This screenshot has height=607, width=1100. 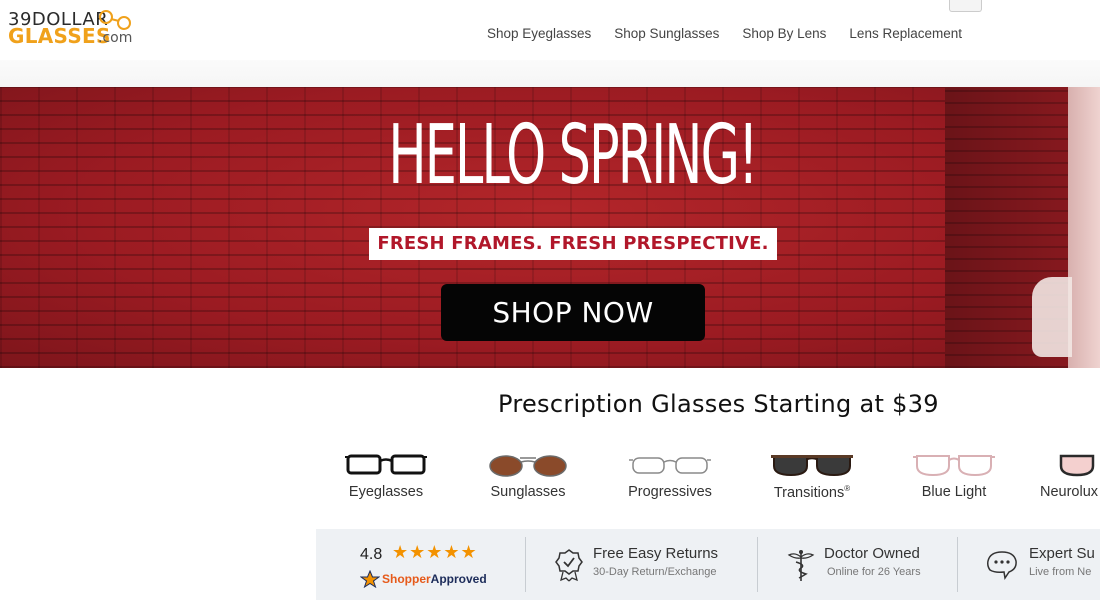 What do you see at coordinates (371, 554) in the screenshot?
I see `rating-value: 4.8` at bounding box center [371, 554].